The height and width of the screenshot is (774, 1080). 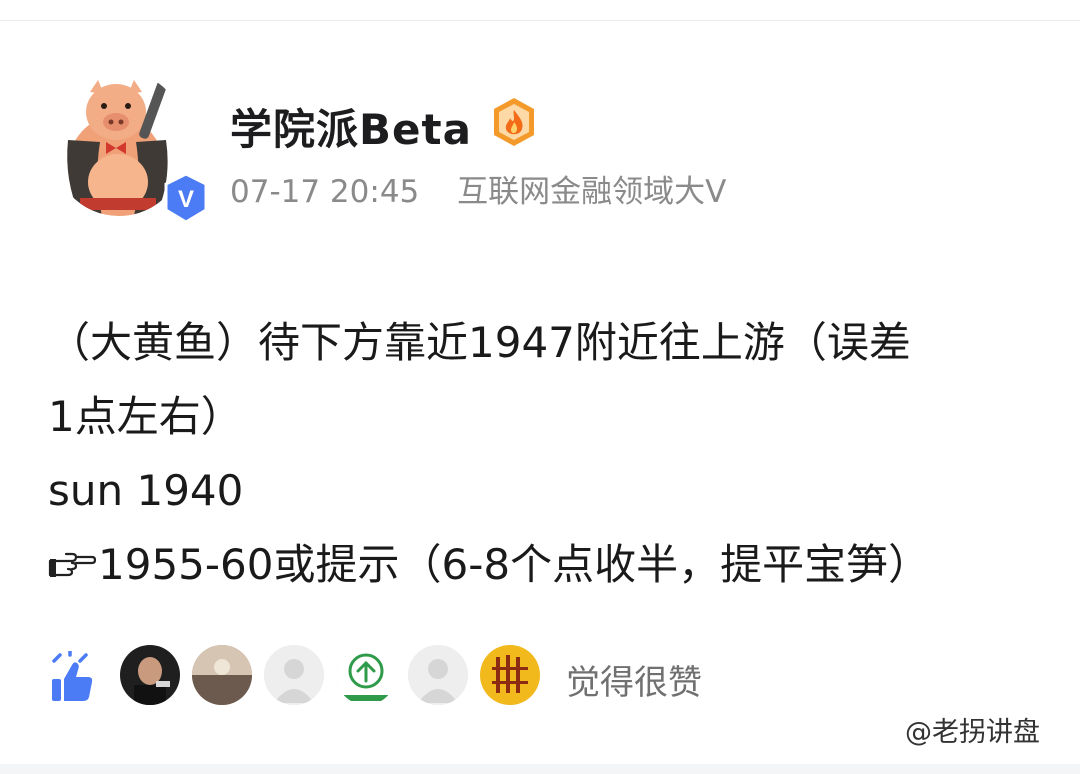 What do you see at coordinates (129, 147) in the screenshot?
I see `author-avatar-wrap: V` at bounding box center [129, 147].